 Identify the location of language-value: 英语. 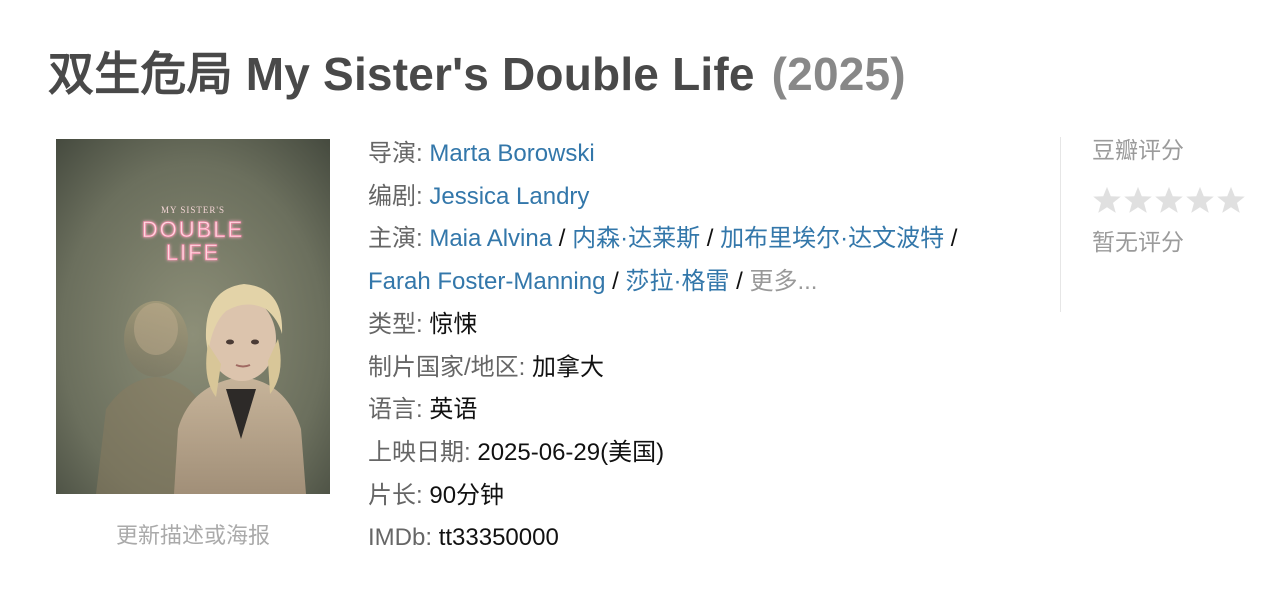
(453, 410).